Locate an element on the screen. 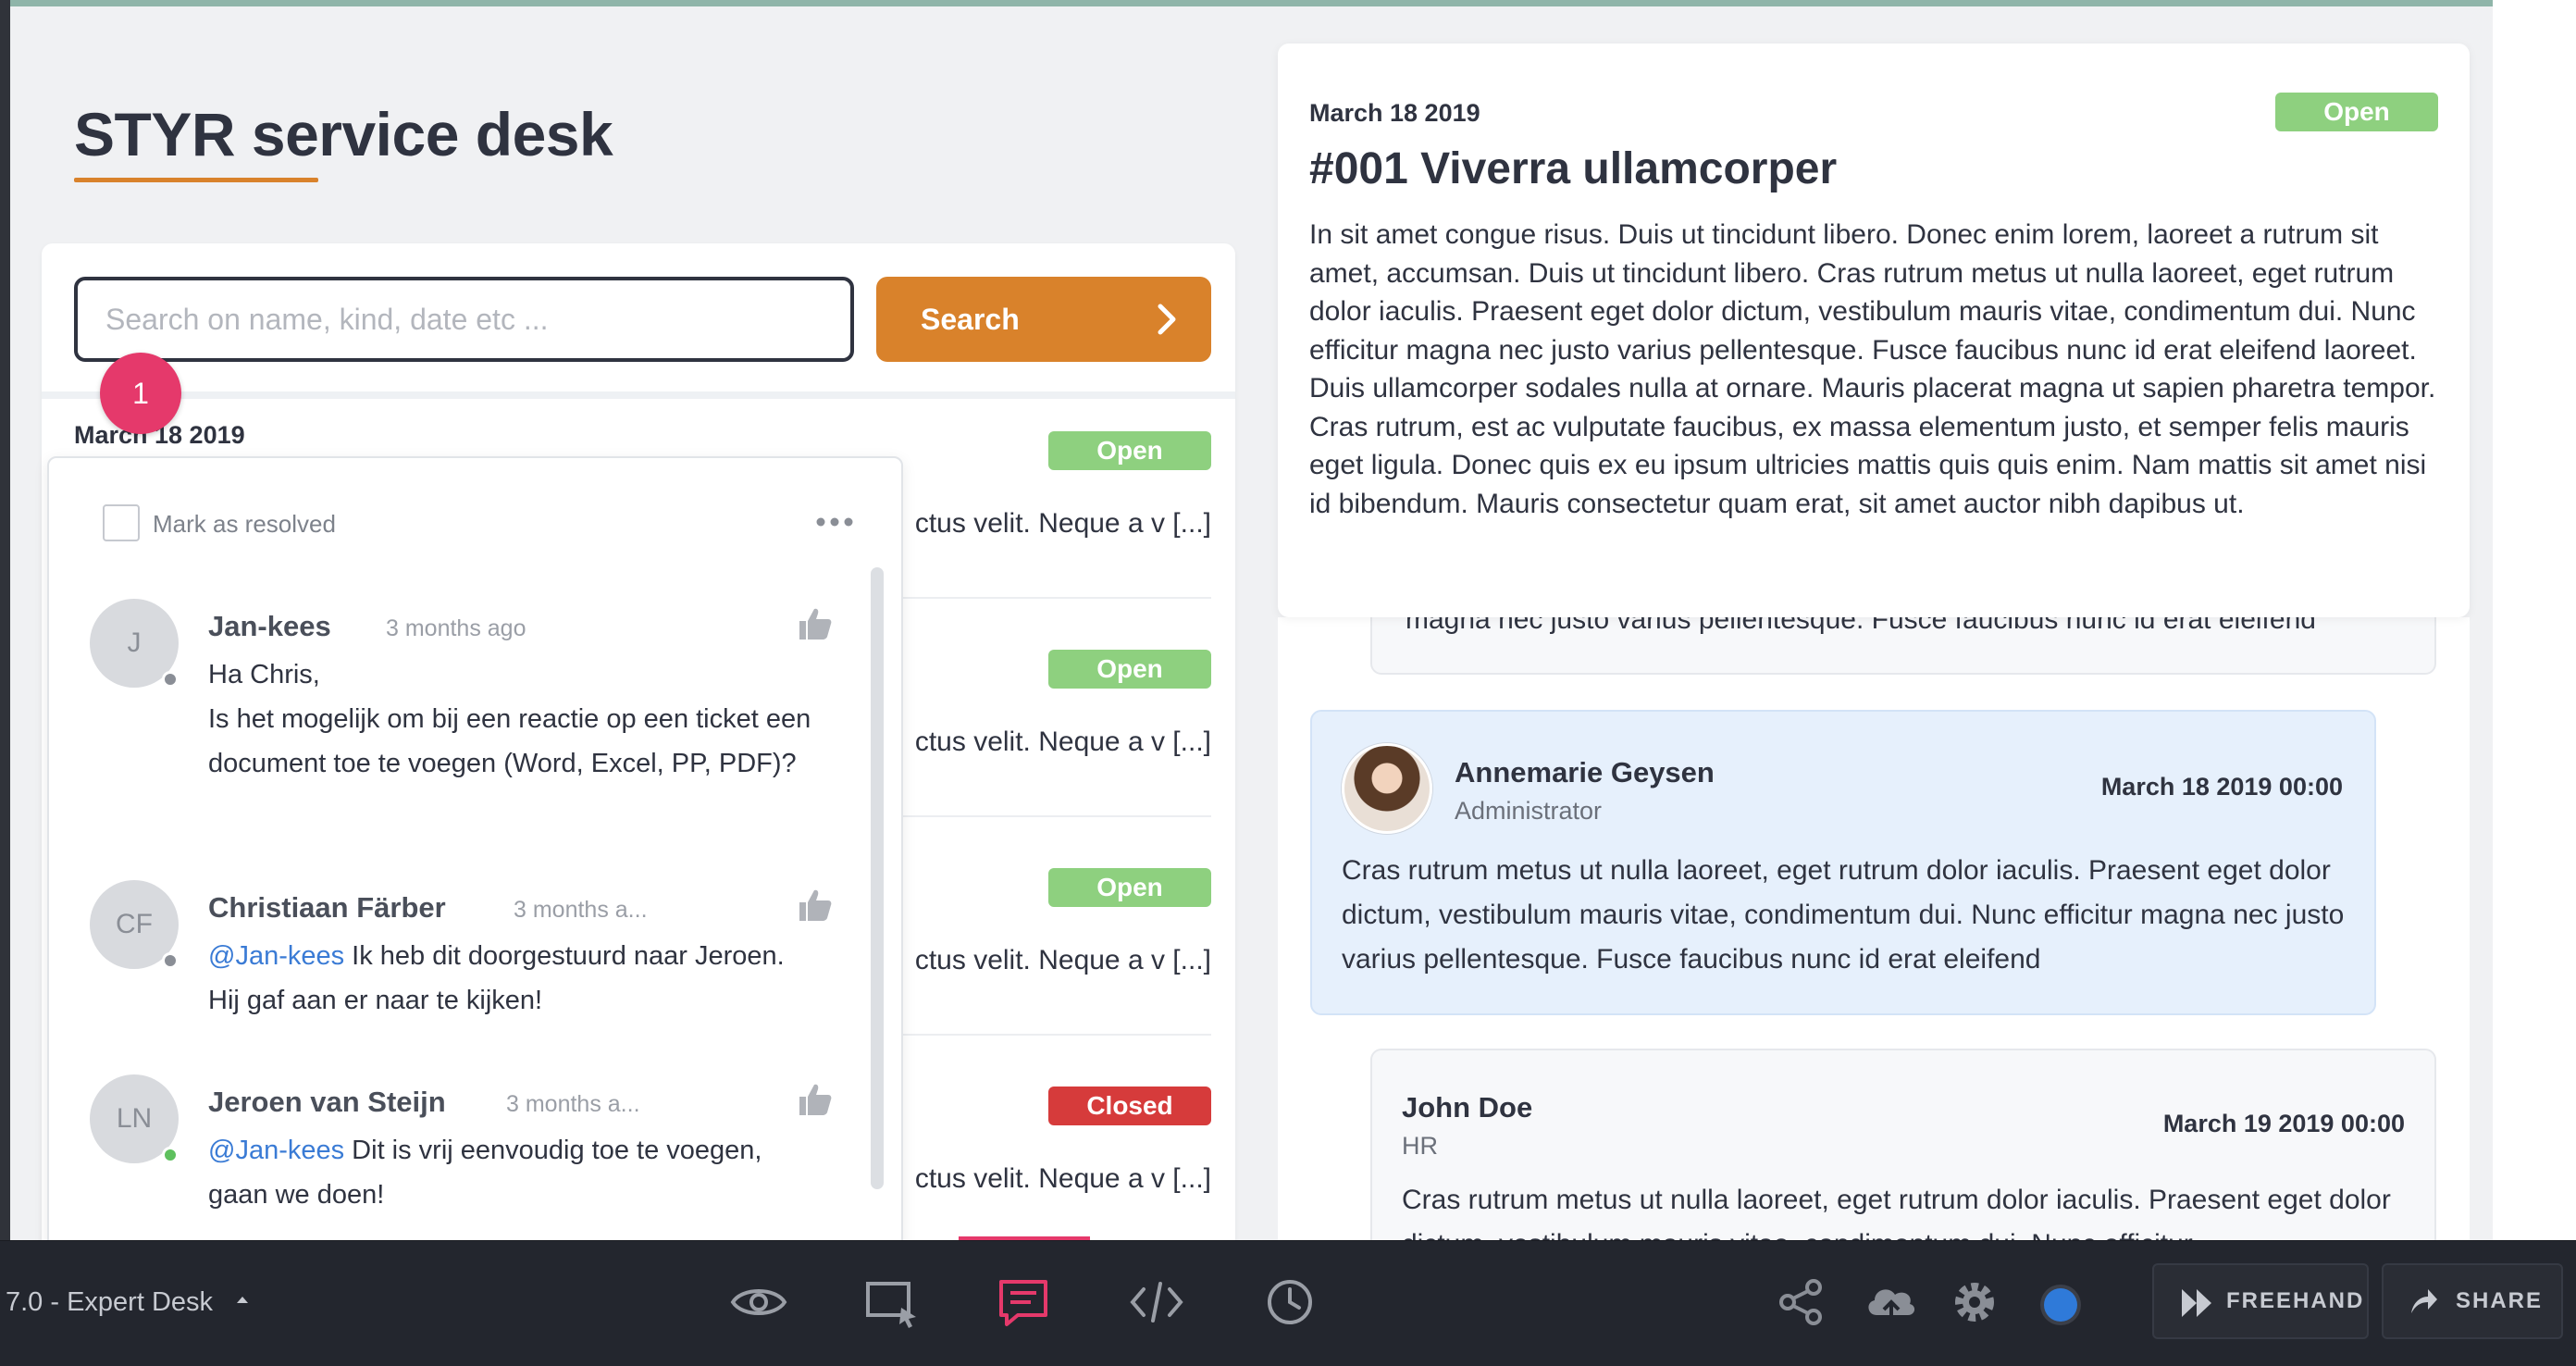  history-icon is located at coordinates (1289, 1303).